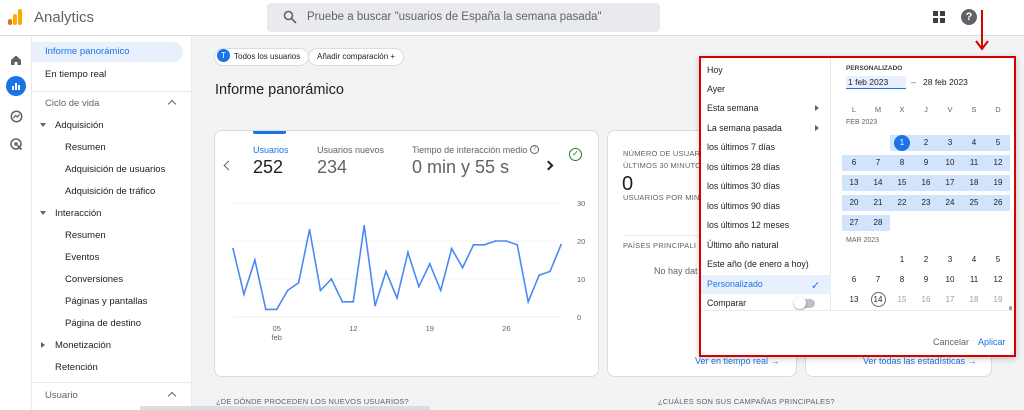  I want to click on nav-acq-users: Adquisición de usuarios, so click(98, 170).